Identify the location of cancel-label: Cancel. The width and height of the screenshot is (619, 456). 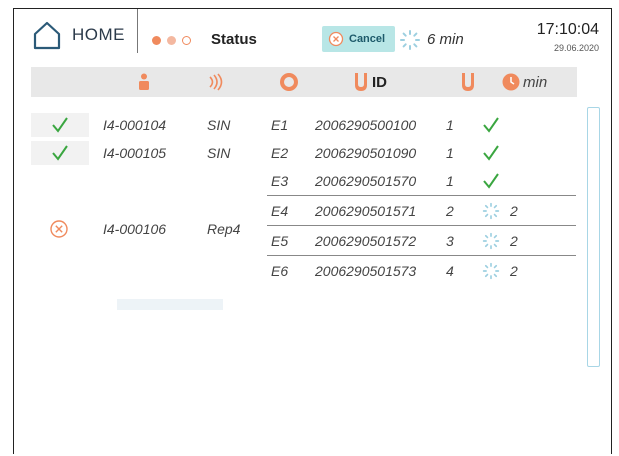
(367, 39).